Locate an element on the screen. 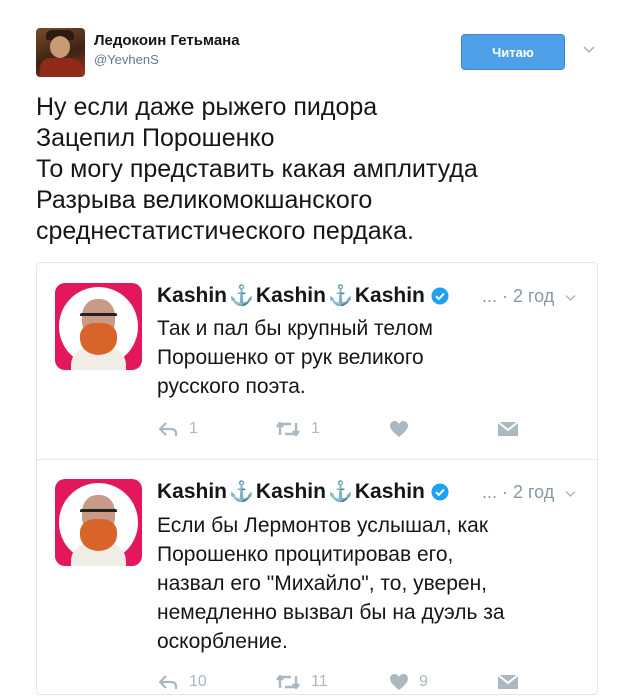 The height and width of the screenshot is (699, 631). quote-line: Порошенко процитировав его, is located at coordinates (305, 554).